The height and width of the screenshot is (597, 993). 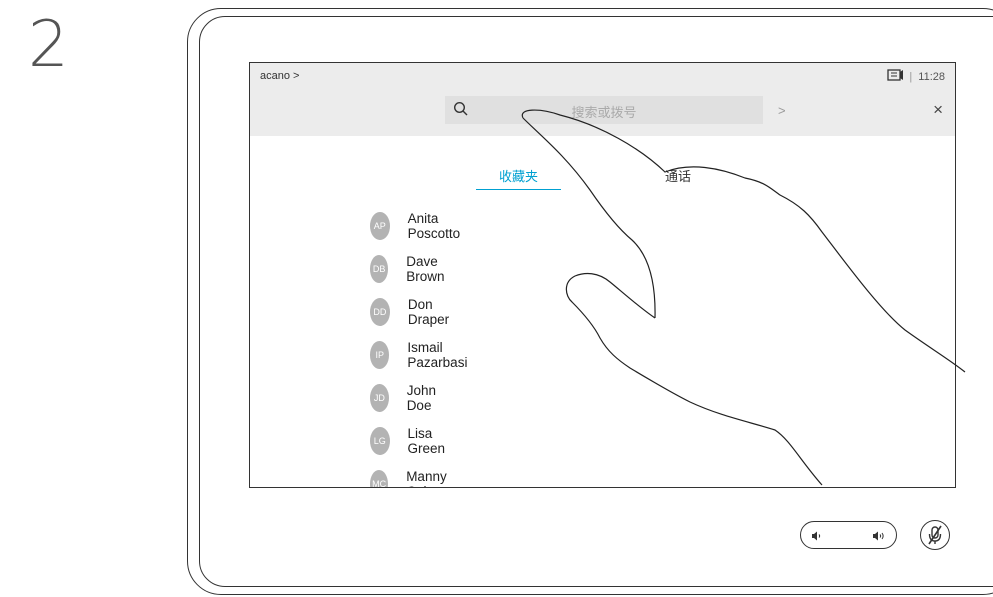 I want to click on list-item: MC Manny Calavera, so click(x=420, y=478).